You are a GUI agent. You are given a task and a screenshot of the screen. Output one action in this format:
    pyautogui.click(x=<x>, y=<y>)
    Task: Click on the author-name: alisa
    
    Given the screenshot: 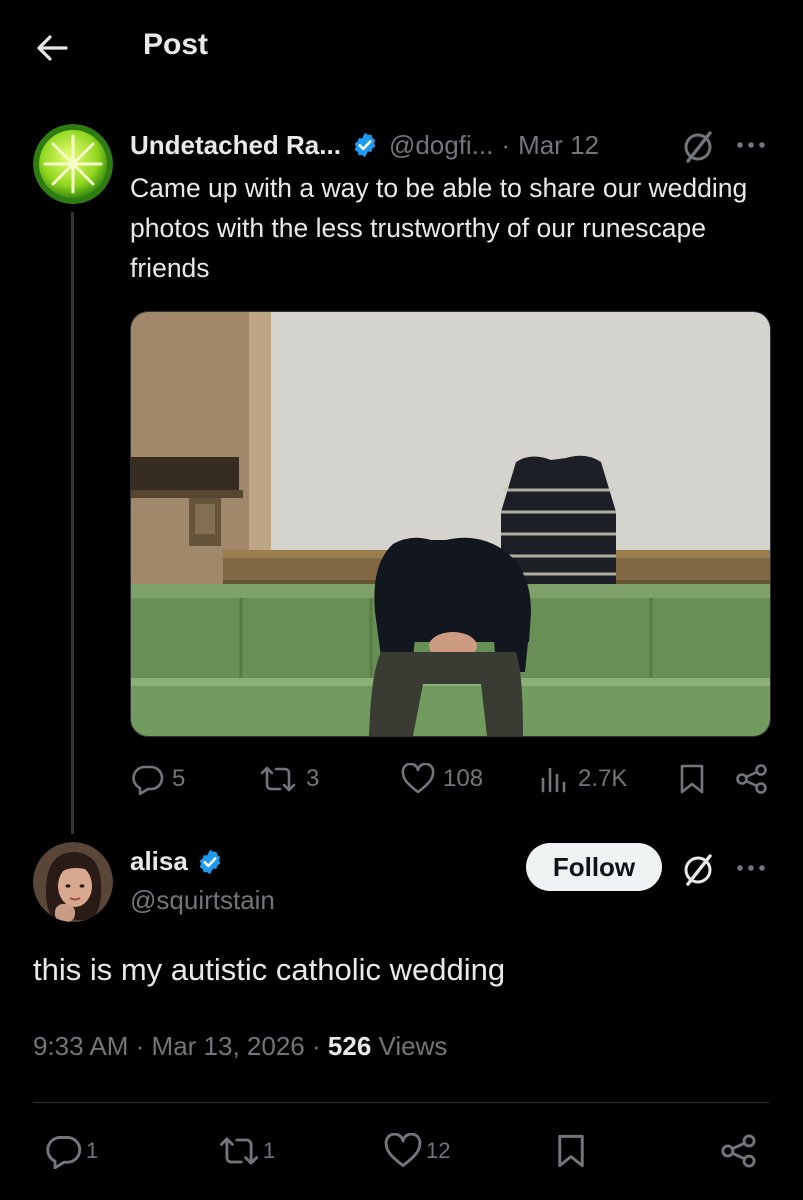 What is the action you would take?
    pyautogui.click(x=159, y=861)
    